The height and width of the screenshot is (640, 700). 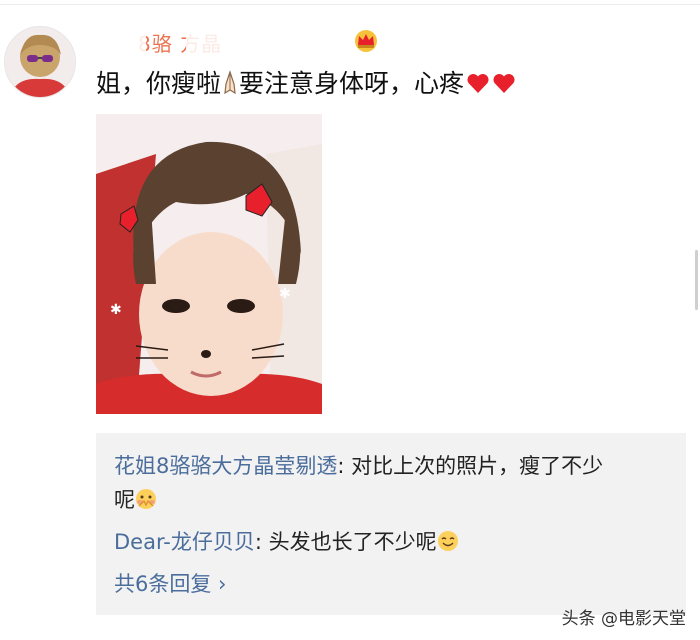 What do you see at coordinates (352, 83) in the screenshot?
I see `comment-text-part2: 要注意身体呀，心疼` at bounding box center [352, 83].